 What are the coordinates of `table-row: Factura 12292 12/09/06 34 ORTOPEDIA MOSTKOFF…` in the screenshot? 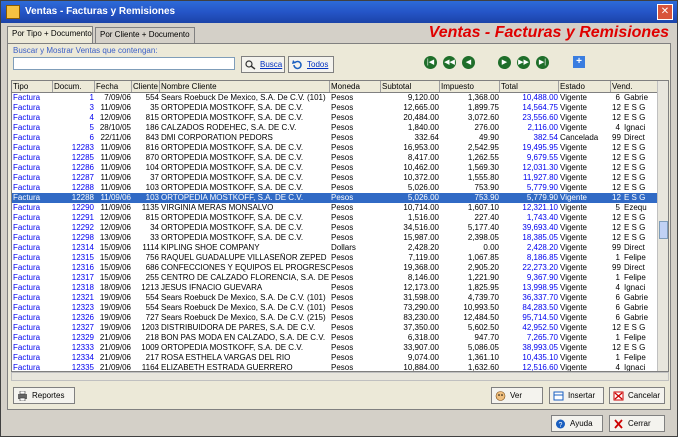 It's located at (335, 228).